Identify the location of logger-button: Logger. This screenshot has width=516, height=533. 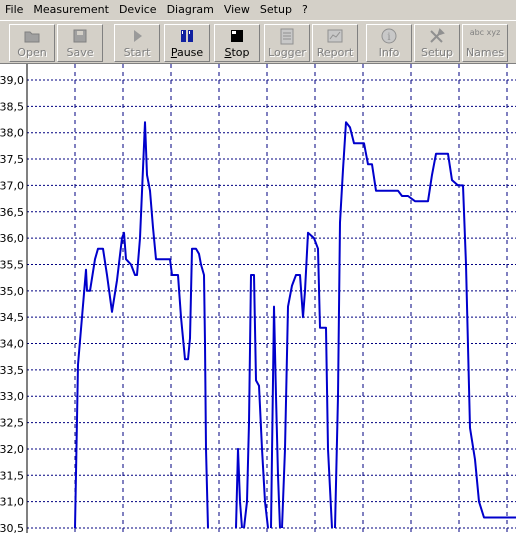
(287, 43).